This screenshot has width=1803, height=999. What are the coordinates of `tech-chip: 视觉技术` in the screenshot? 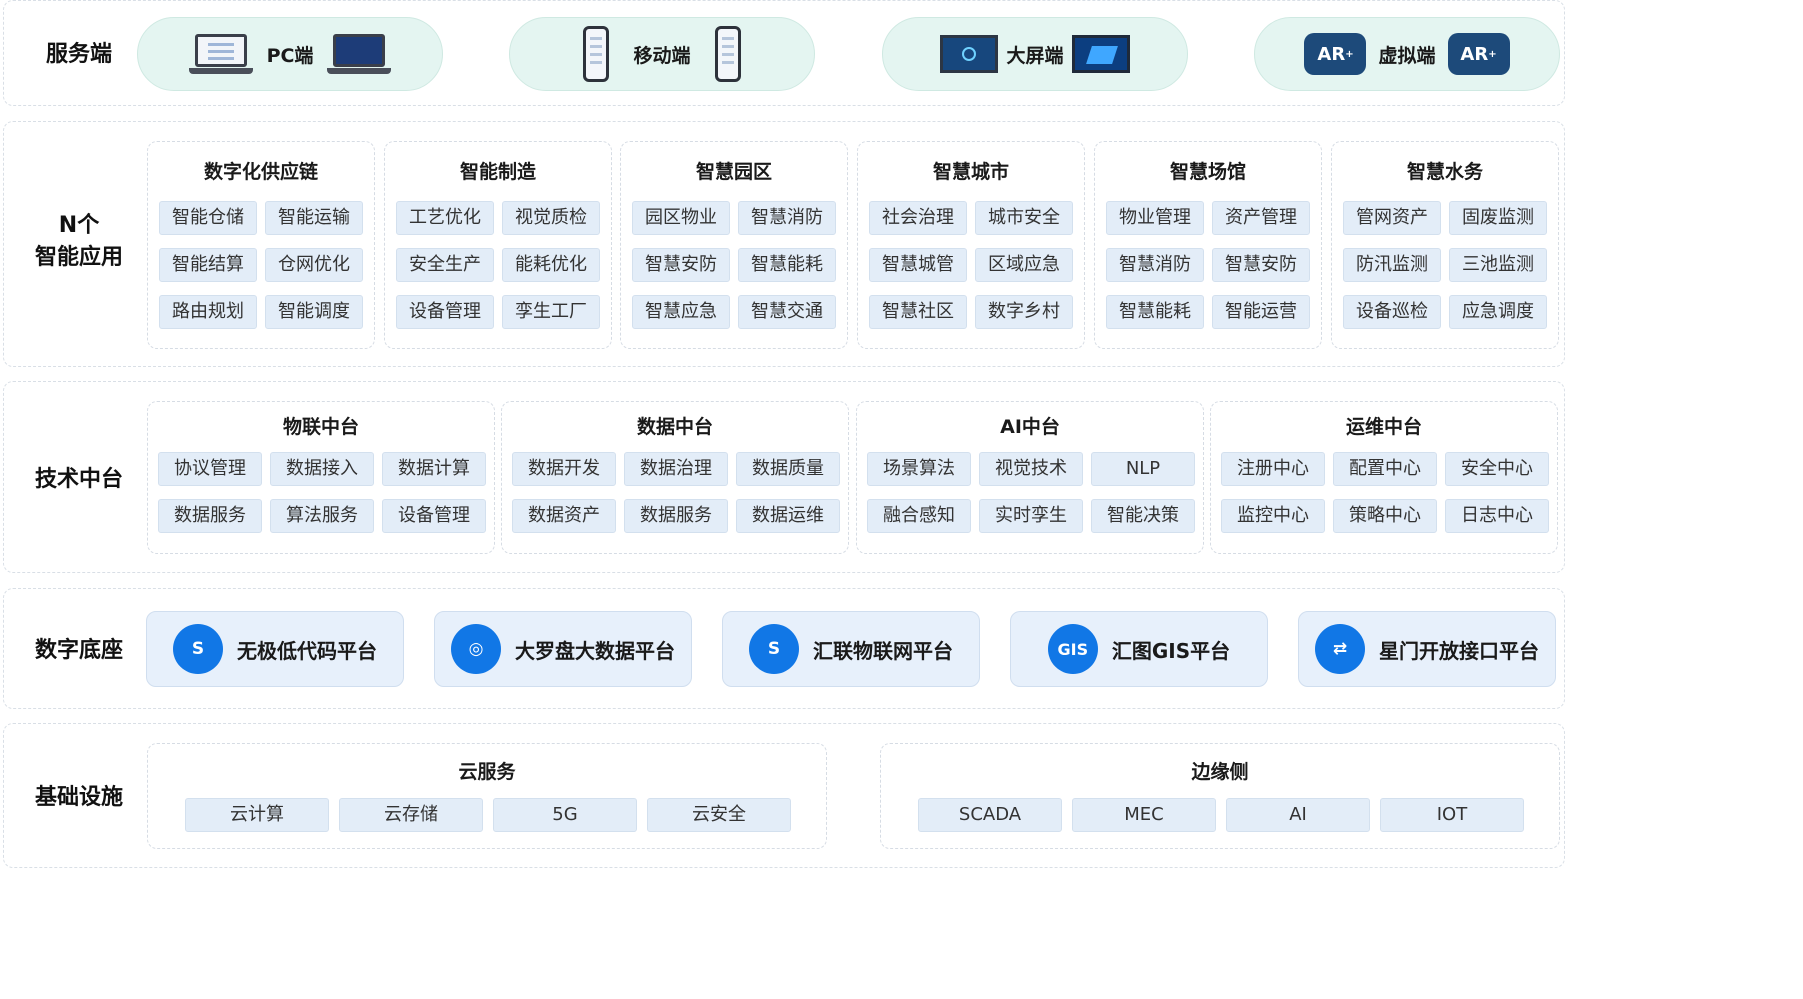 It's located at (1031, 469).